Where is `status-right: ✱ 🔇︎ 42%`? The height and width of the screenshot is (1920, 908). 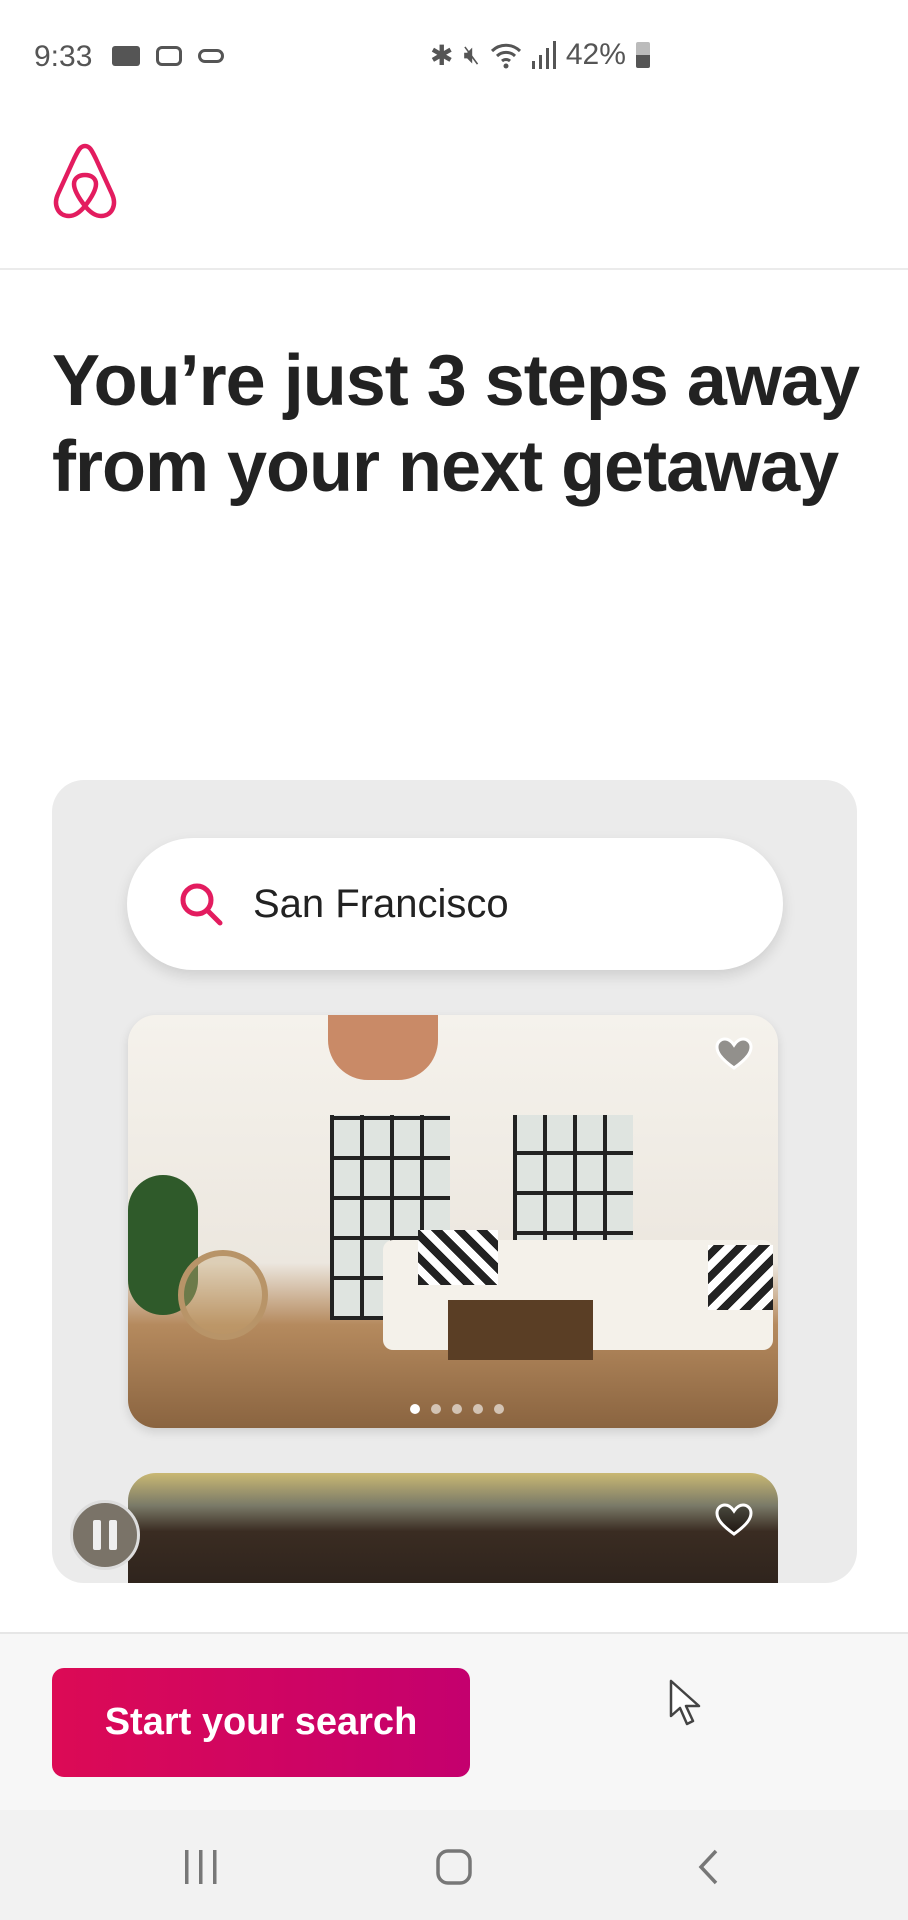
status-right: ✱ 🔇︎ 42% is located at coordinates (540, 55).